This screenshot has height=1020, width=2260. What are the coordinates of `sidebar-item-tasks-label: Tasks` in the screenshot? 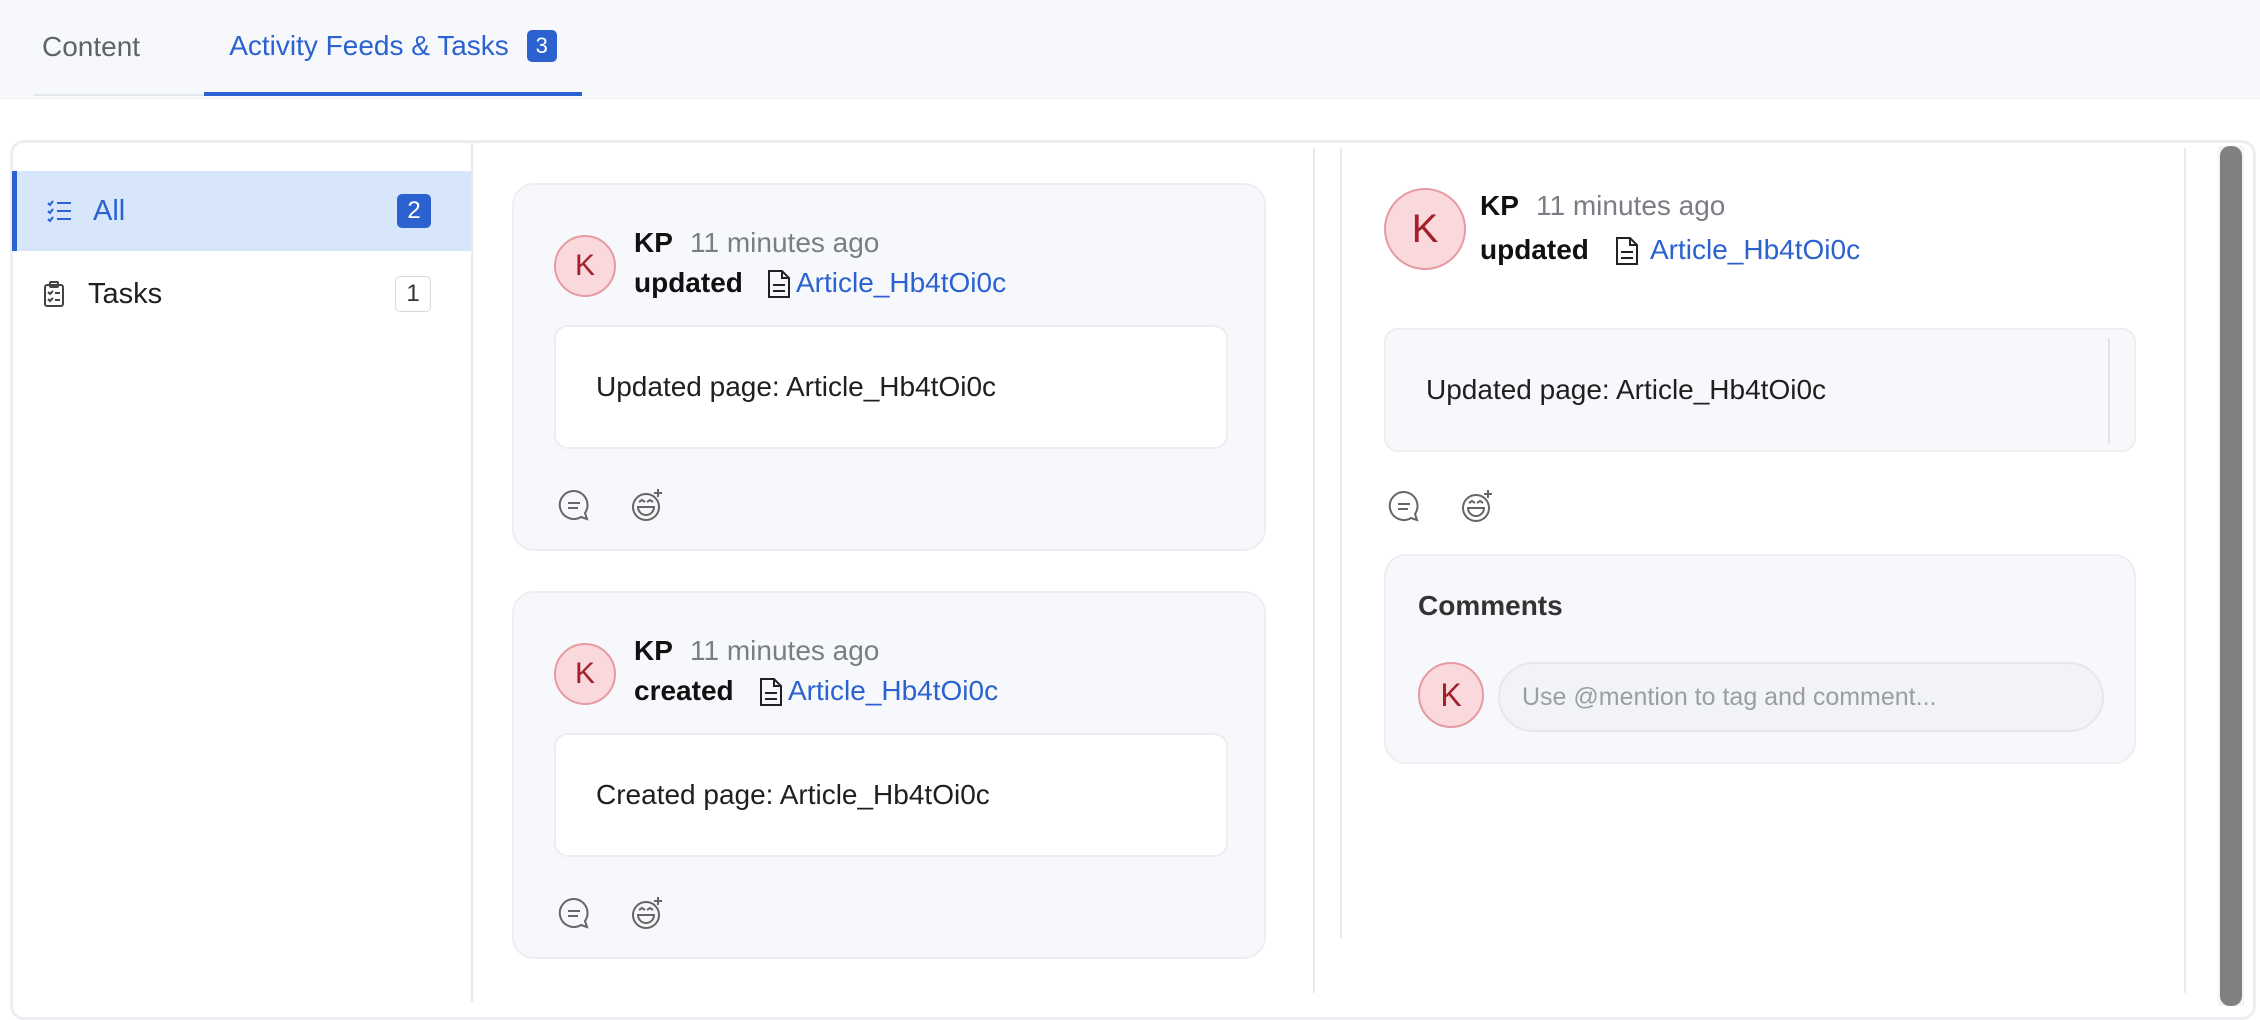 It's located at (125, 293).